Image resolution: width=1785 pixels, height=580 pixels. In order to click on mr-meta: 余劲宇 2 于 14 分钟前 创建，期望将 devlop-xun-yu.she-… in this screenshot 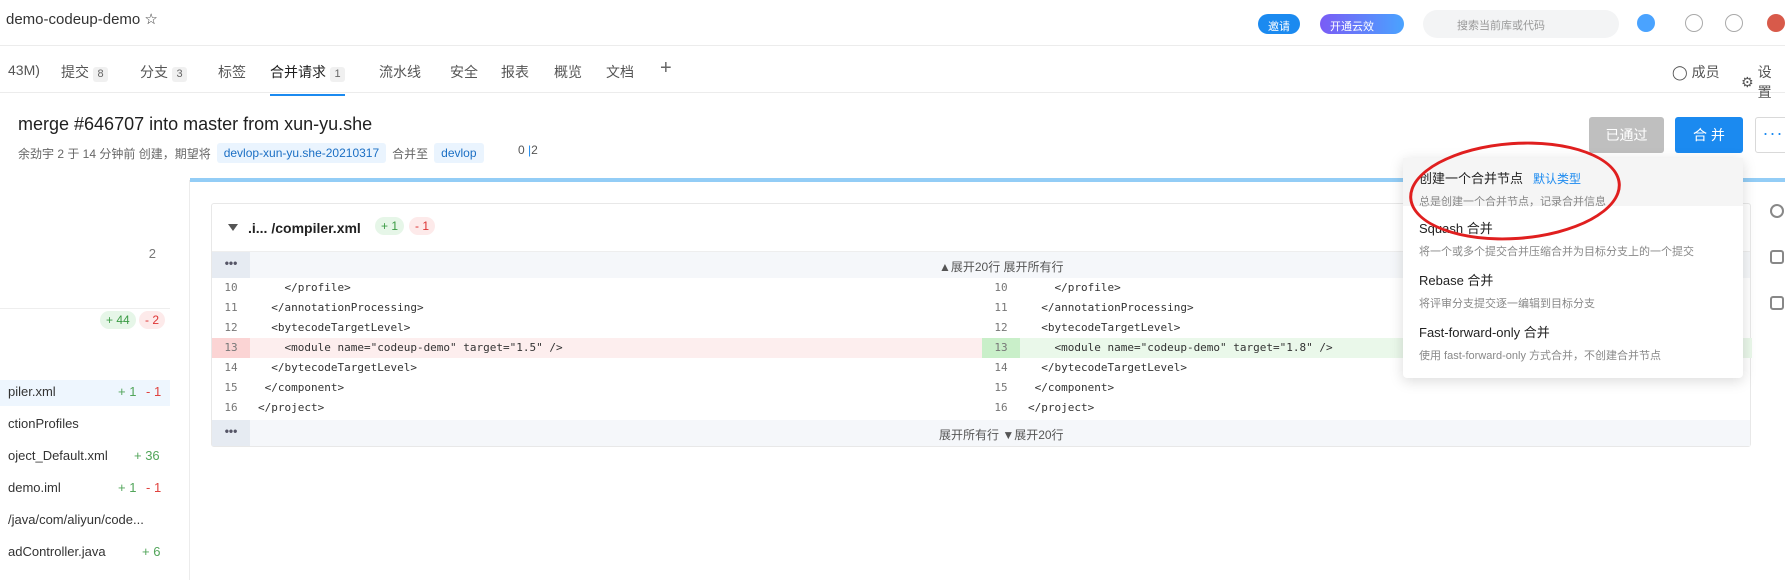, I will do `click(251, 153)`.